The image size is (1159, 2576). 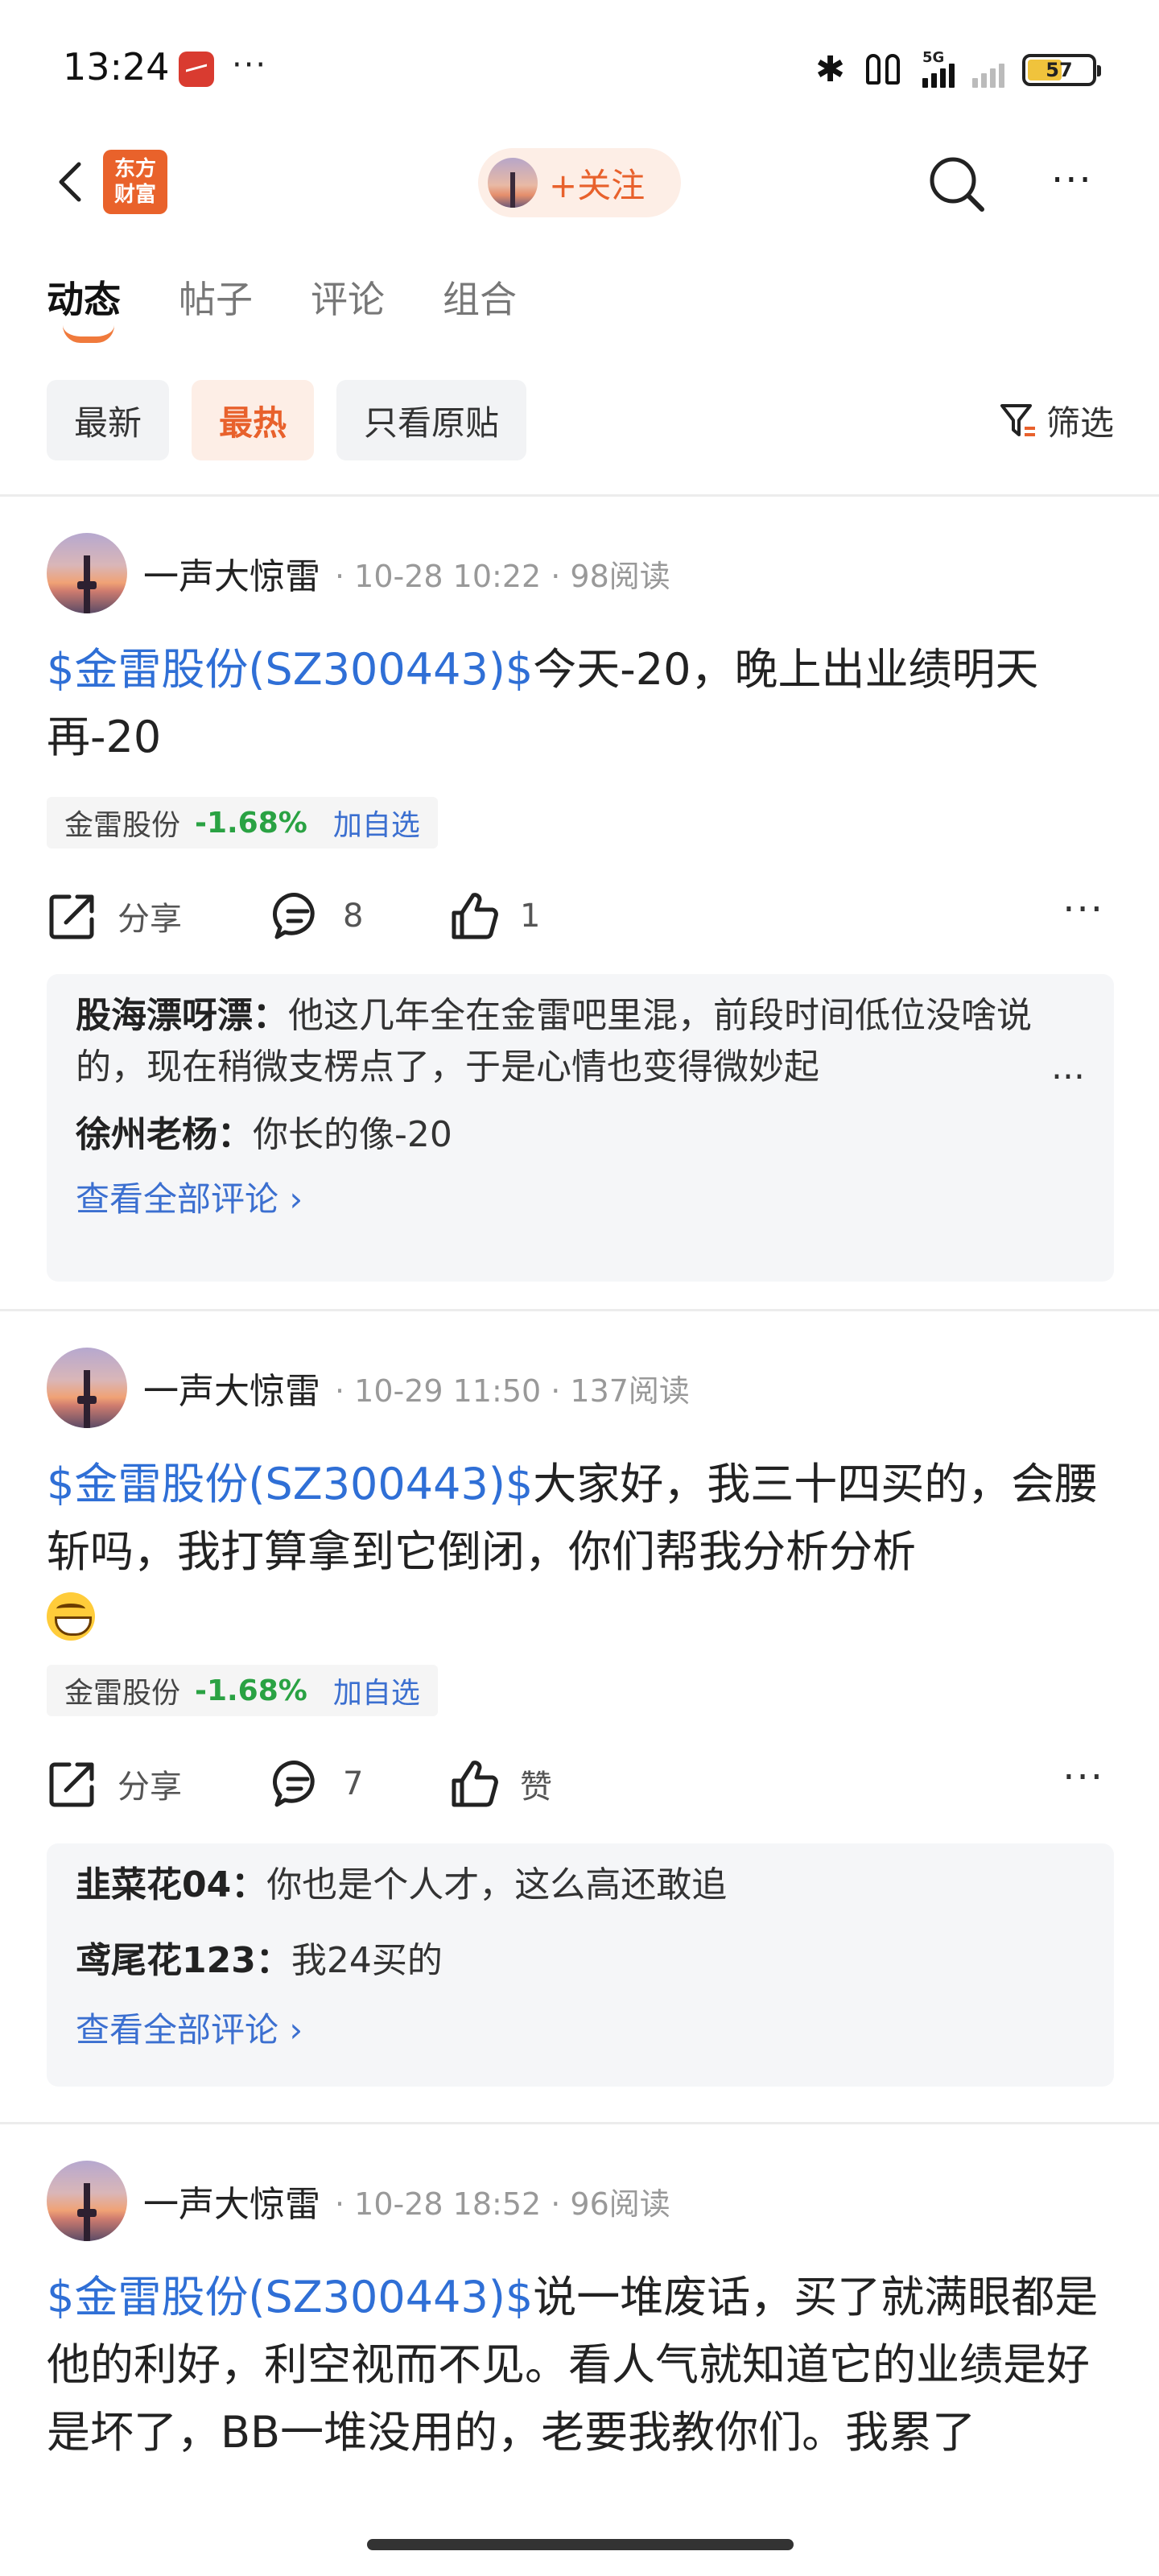 What do you see at coordinates (956, 183) in the screenshot?
I see `search-icon` at bounding box center [956, 183].